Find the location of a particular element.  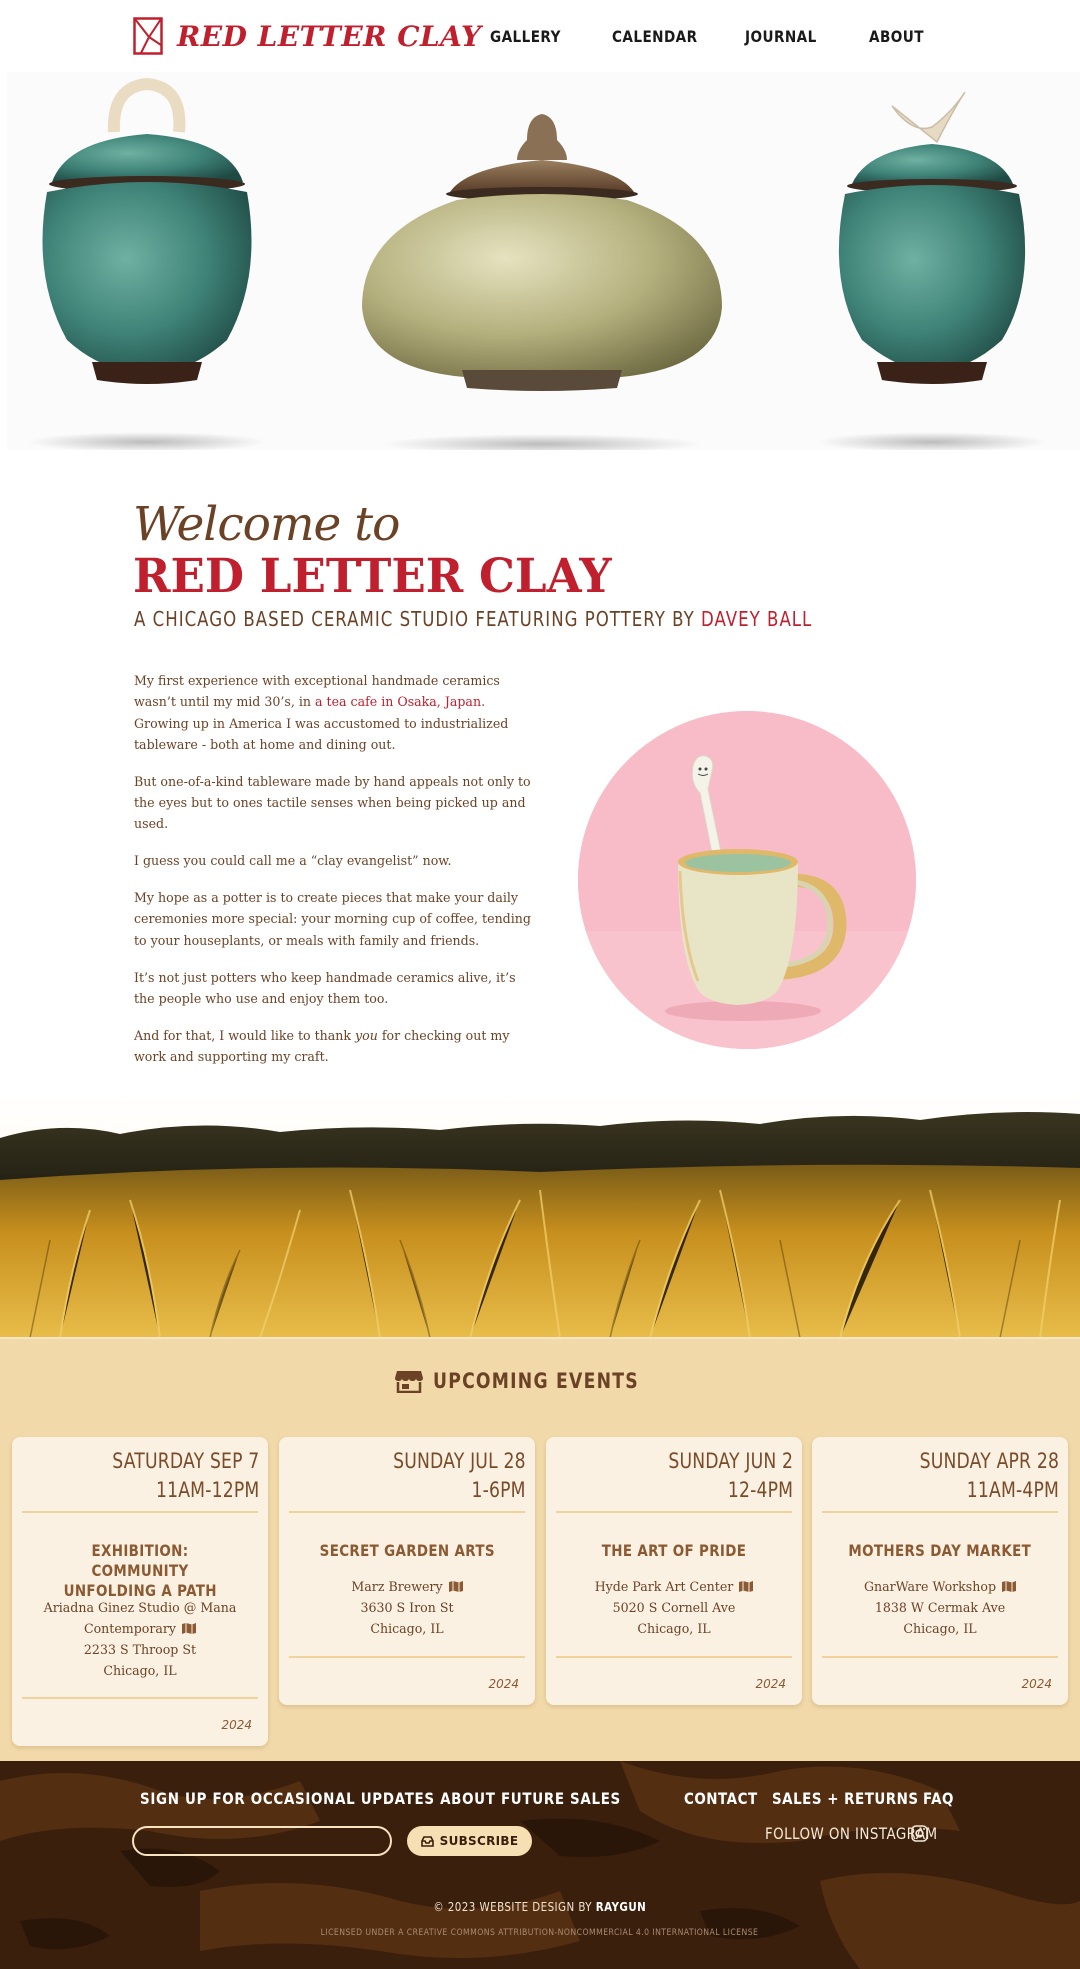

wheat-field-image is located at coordinates (540, 1214).